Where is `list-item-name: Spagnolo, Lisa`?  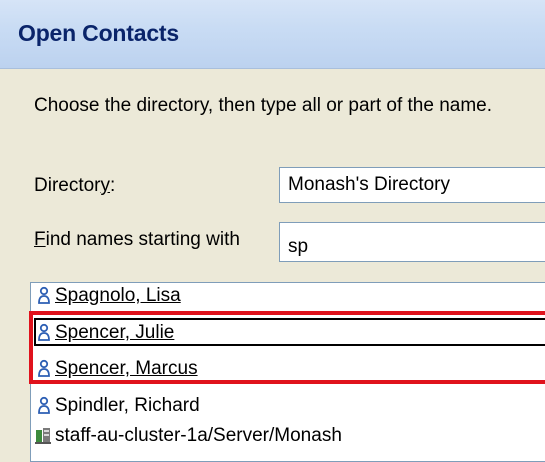 list-item-name: Spagnolo, Lisa is located at coordinates (118, 295).